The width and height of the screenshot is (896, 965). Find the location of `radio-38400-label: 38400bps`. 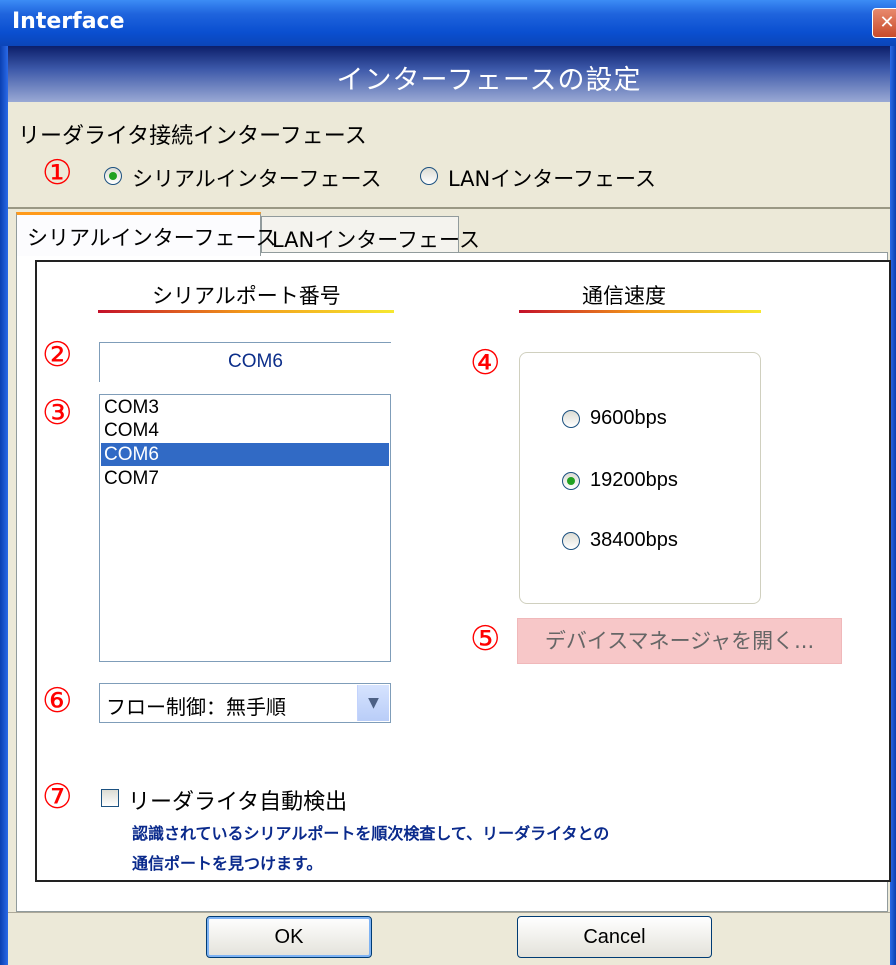

radio-38400-label: 38400bps is located at coordinates (634, 540).